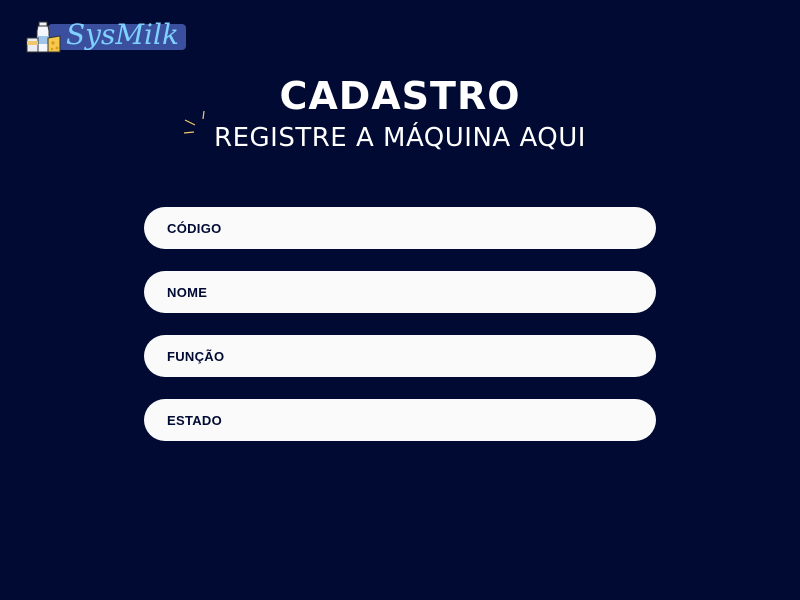  I want to click on nome-field-label: NOME, so click(187, 292).